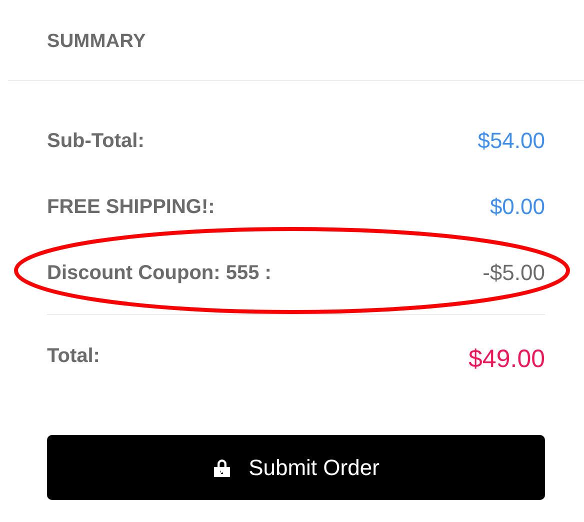  What do you see at coordinates (517, 207) in the screenshot?
I see `line-amount: $0.00` at bounding box center [517, 207].